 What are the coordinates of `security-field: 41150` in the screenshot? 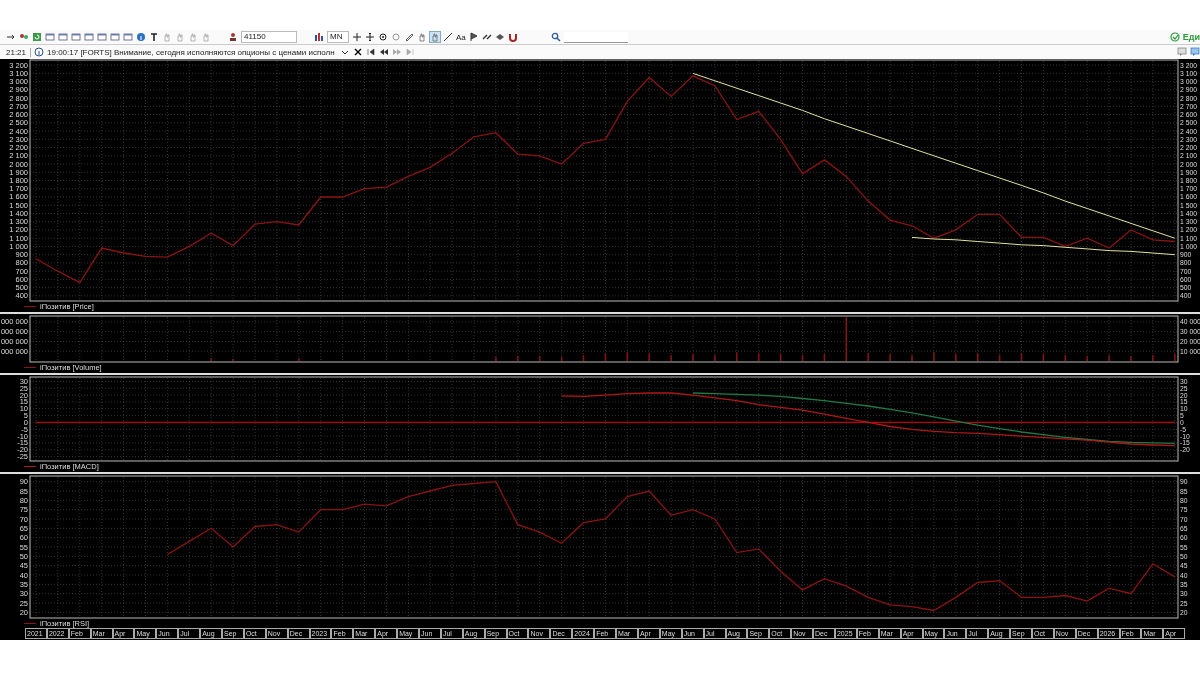 It's located at (269, 37).